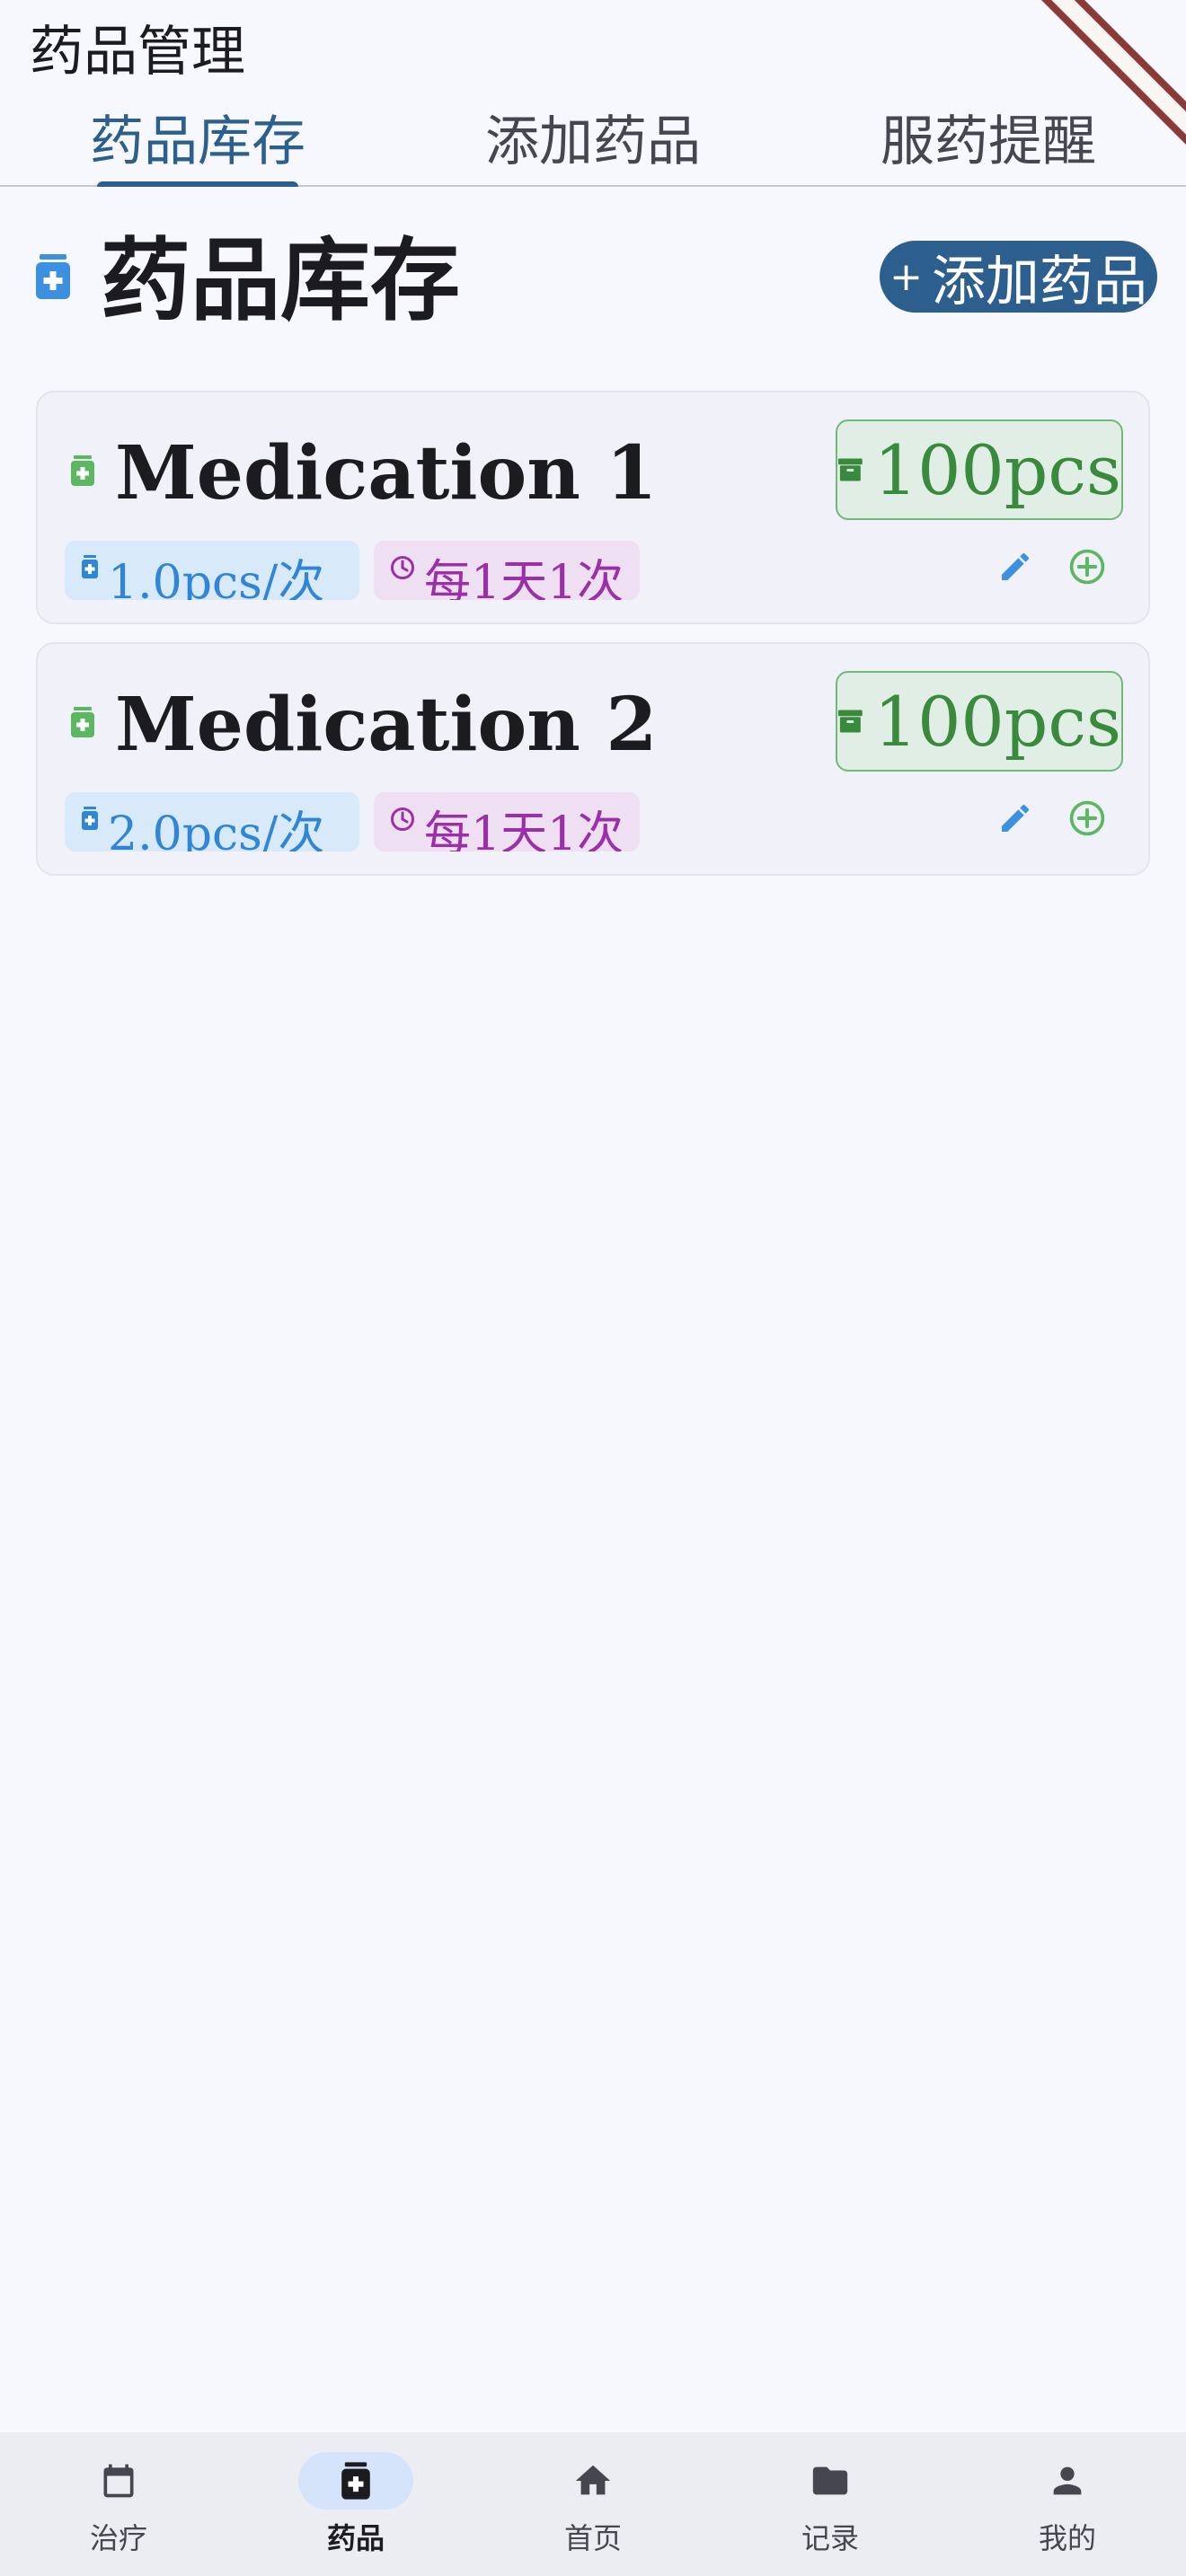 This screenshot has width=1186, height=2576. Describe the element at coordinates (197, 184) in the screenshot. I see `tab-indicator` at that location.